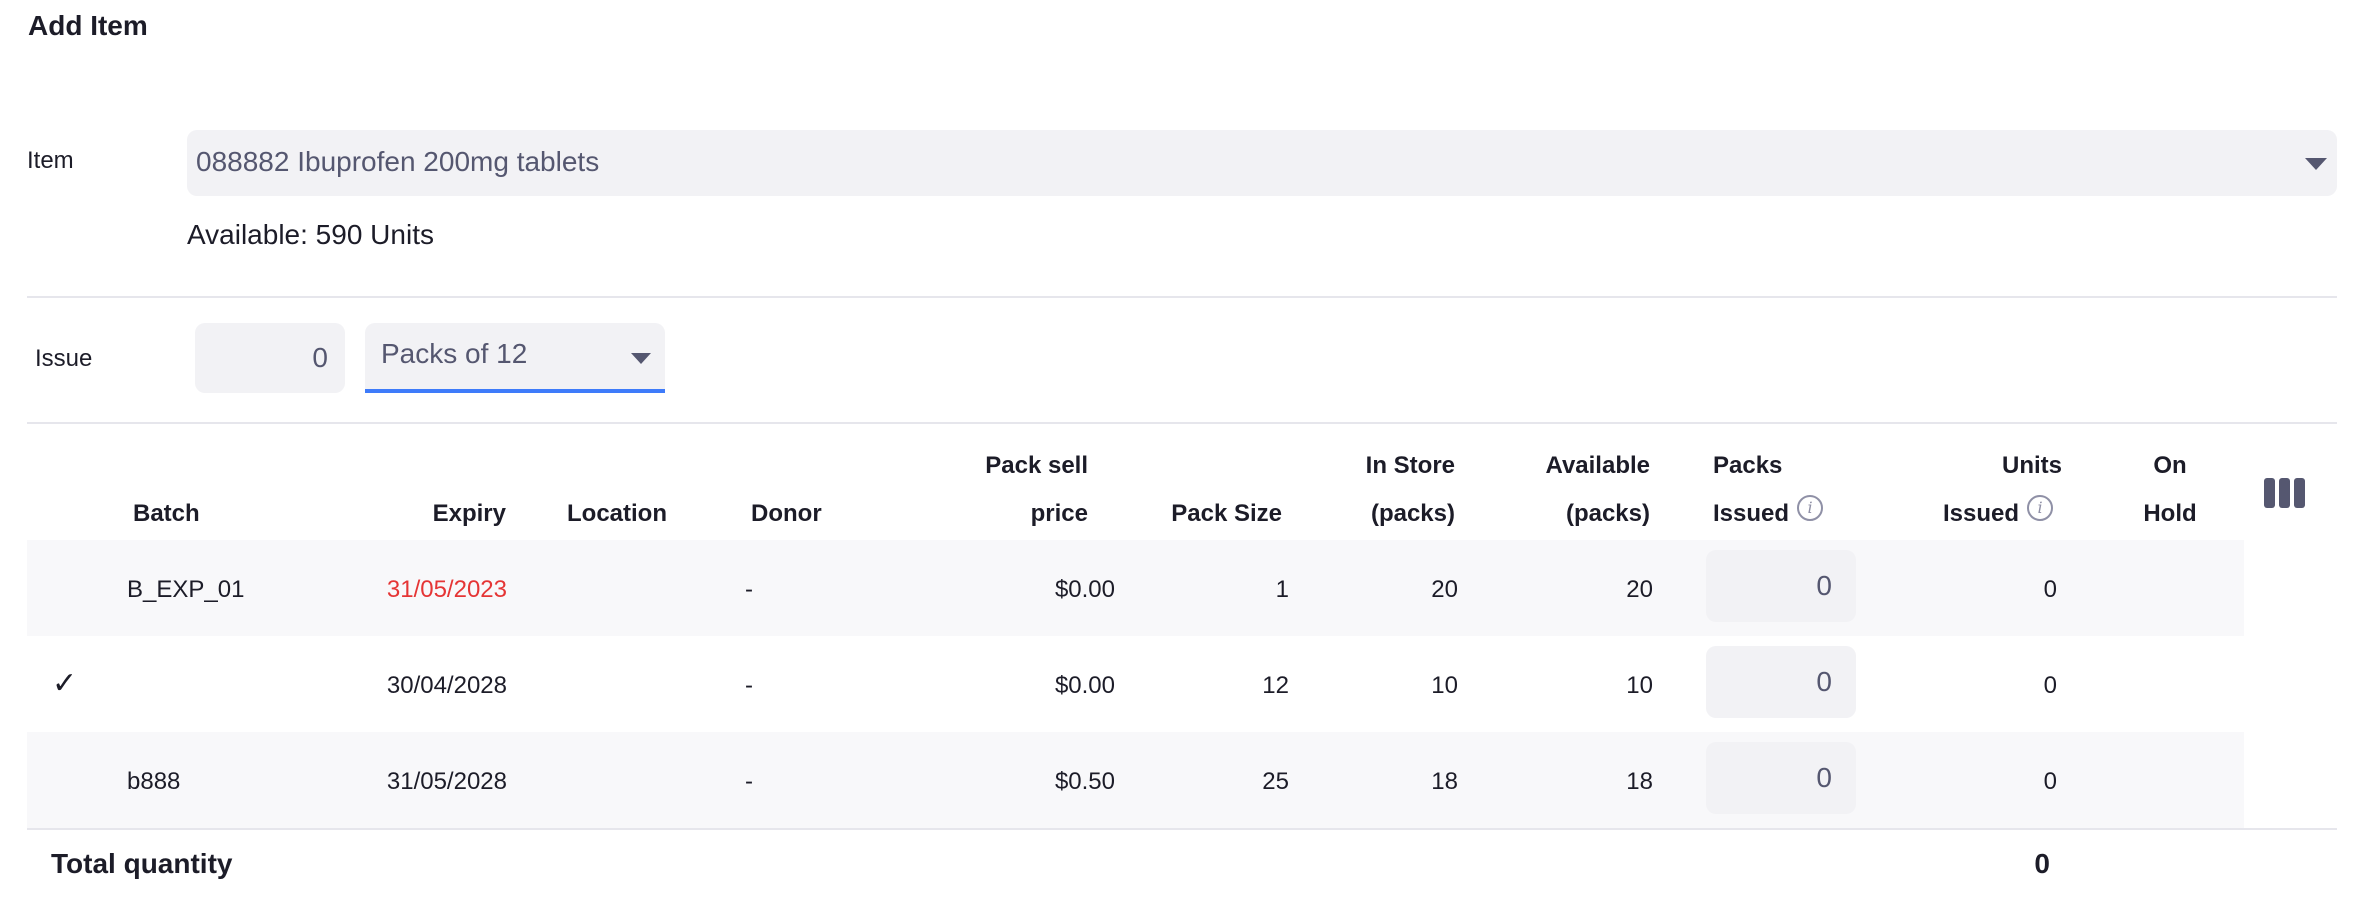 This screenshot has height=920, width=2362. I want to click on issue-label: Issue, so click(64, 358).